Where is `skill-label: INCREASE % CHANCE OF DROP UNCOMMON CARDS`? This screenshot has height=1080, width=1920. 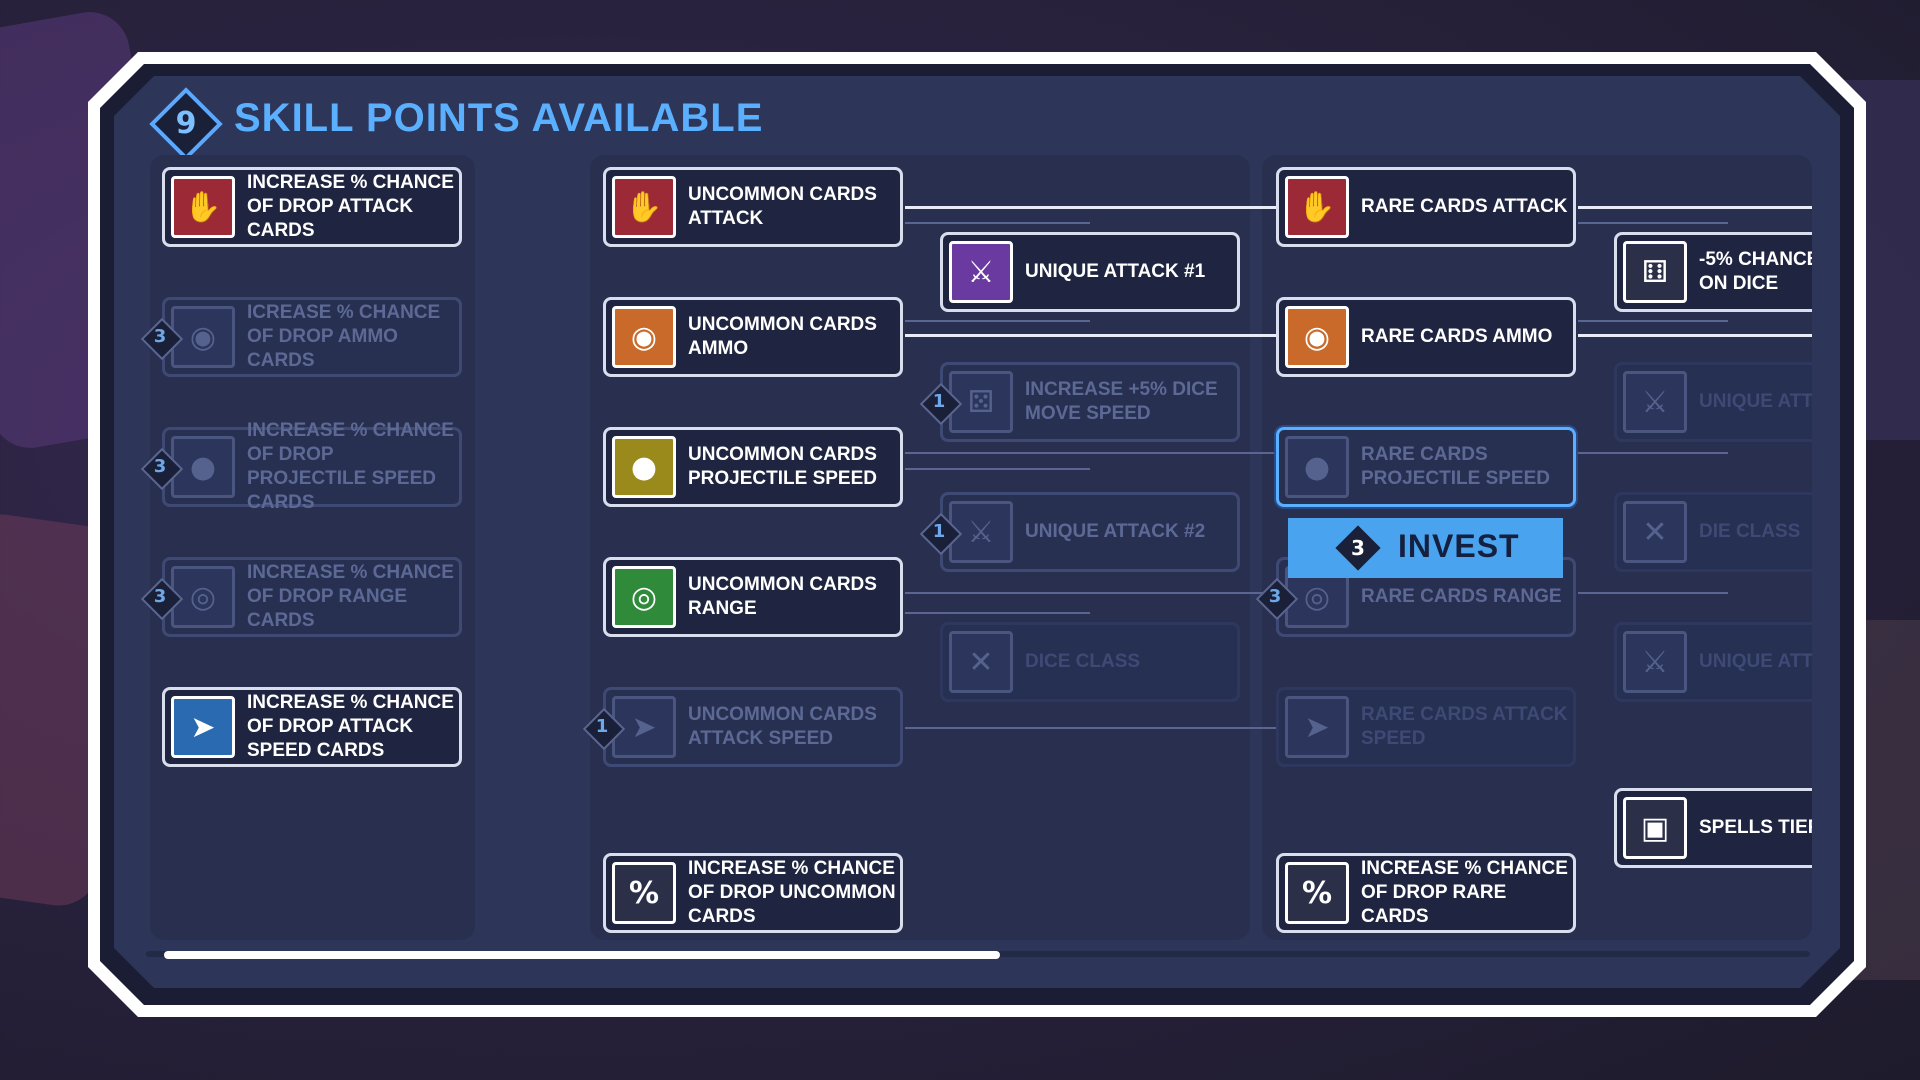
skill-label: INCREASE % CHANCE OF DROP UNCOMMON CARDS is located at coordinates (792, 892).